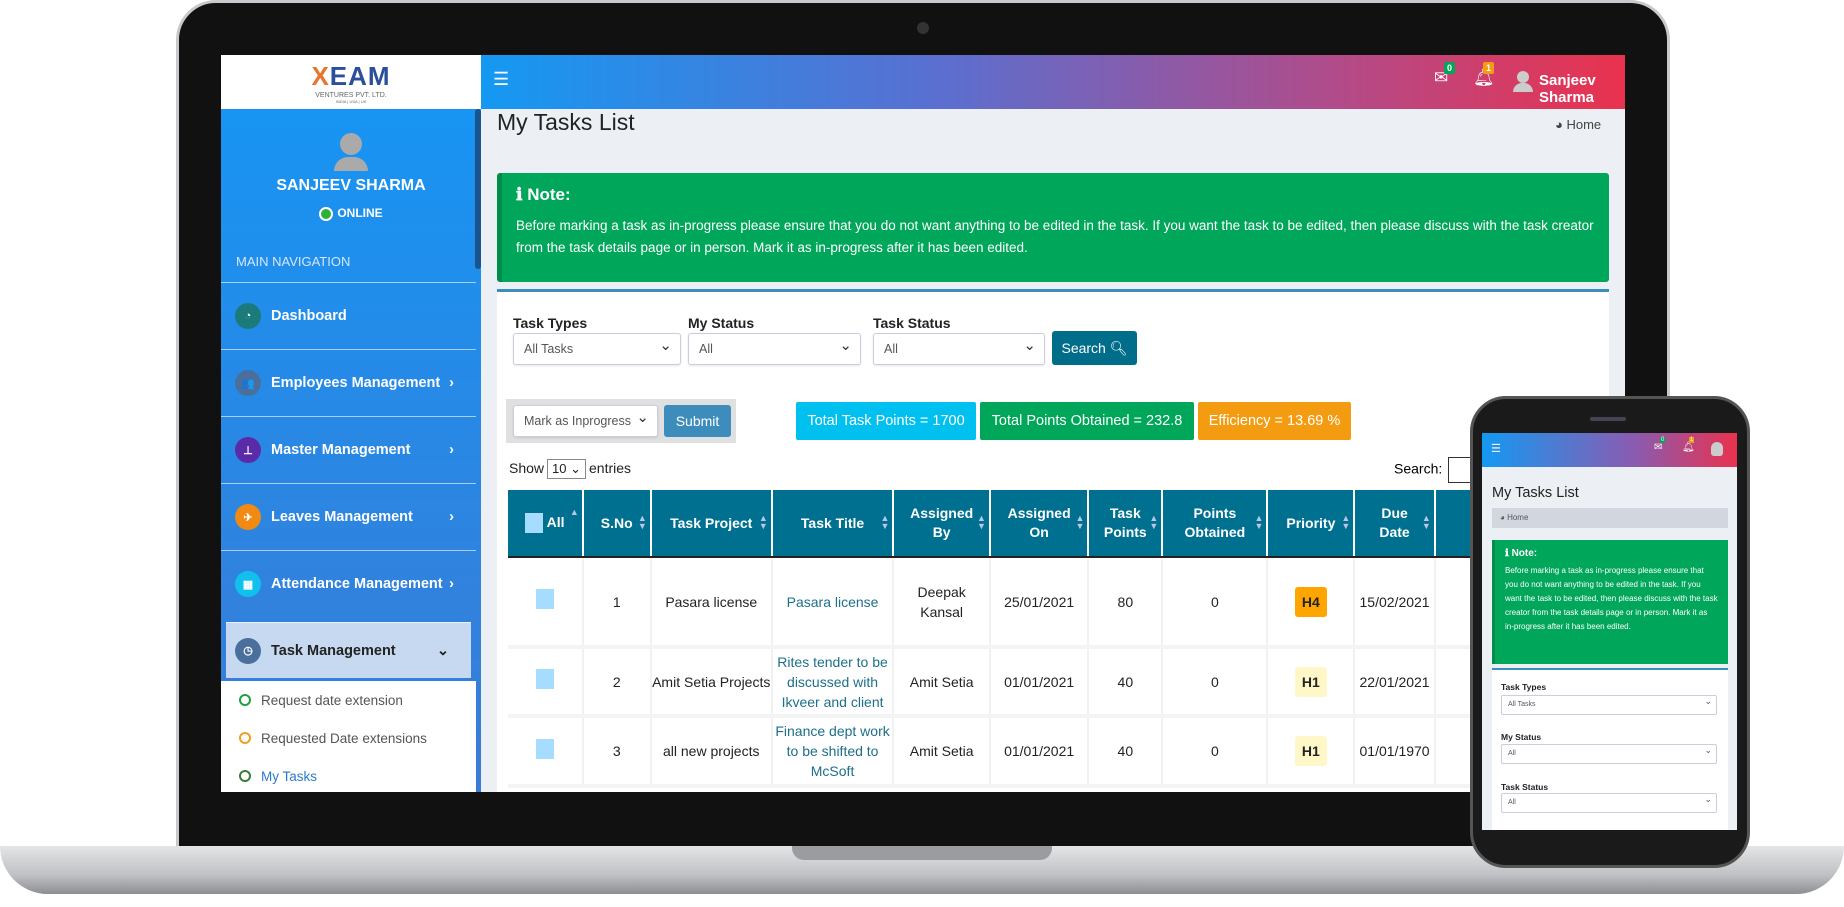 This screenshot has height=907, width=1844. What do you see at coordinates (711, 524) in the screenshot?
I see `col-task-project: Task Project ▲ ▼` at bounding box center [711, 524].